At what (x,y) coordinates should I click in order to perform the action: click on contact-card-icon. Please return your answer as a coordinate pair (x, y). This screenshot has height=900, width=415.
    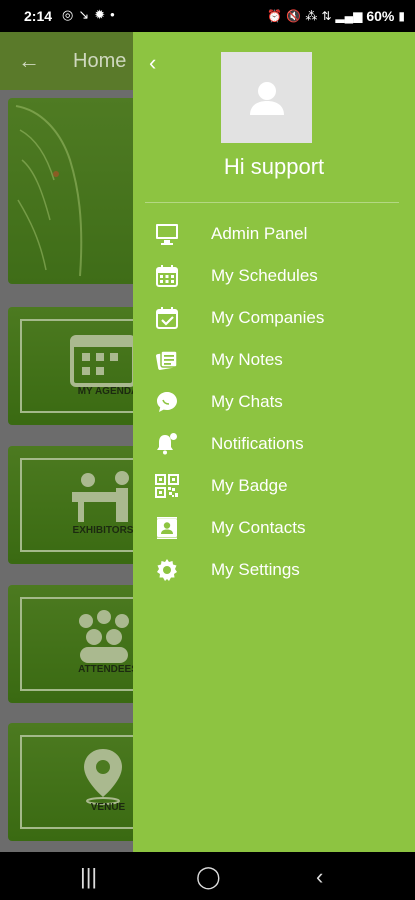
    Looking at the image, I should click on (167, 528).